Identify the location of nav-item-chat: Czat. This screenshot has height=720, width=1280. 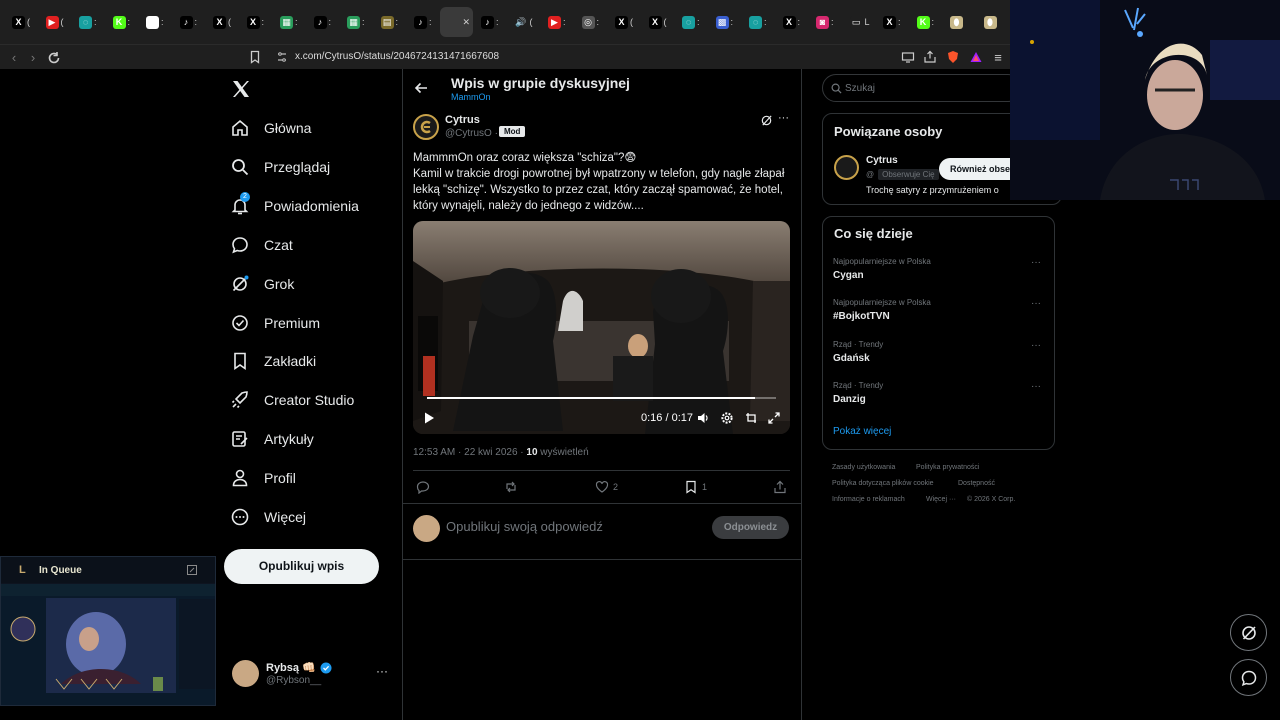
(261, 245).